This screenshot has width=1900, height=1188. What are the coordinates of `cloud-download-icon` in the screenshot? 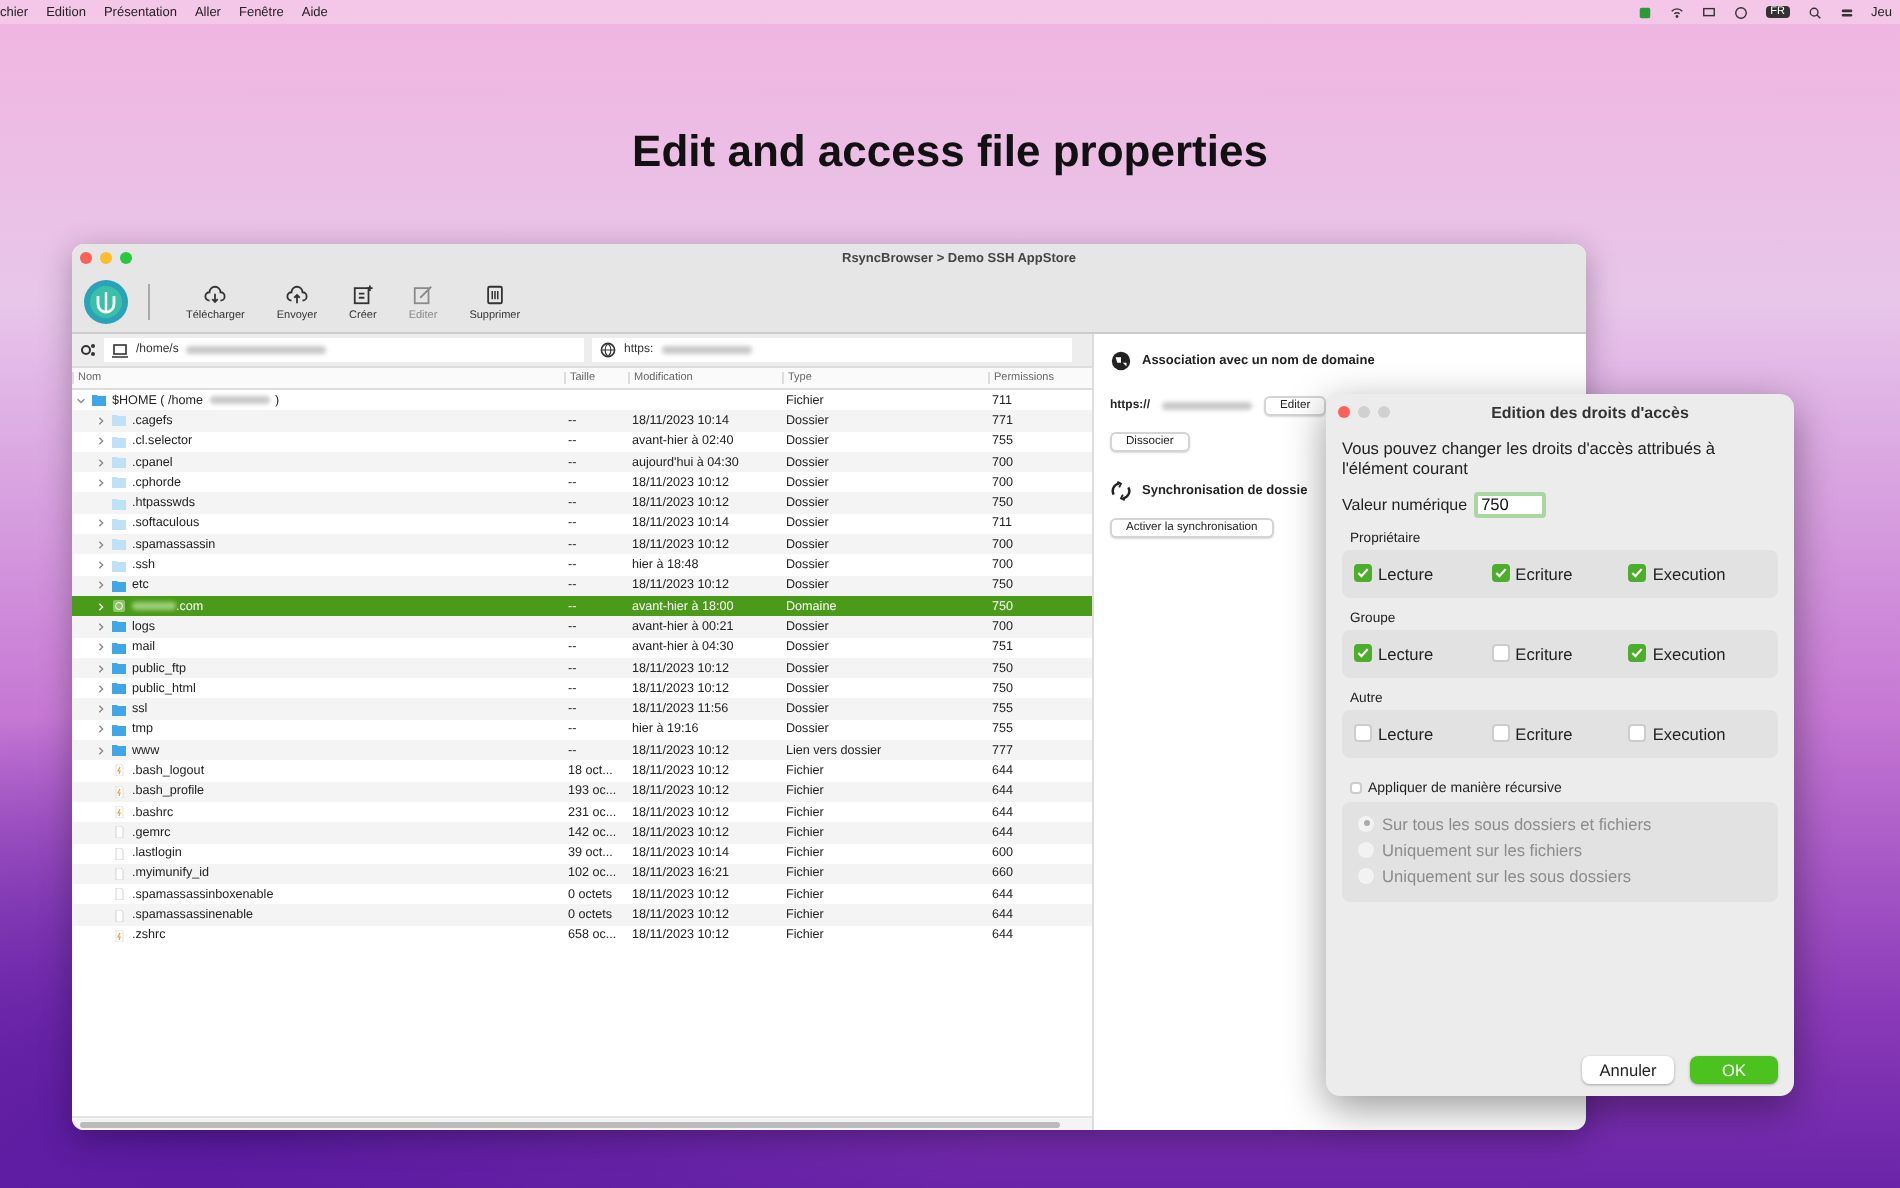 It's located at (215, 294).